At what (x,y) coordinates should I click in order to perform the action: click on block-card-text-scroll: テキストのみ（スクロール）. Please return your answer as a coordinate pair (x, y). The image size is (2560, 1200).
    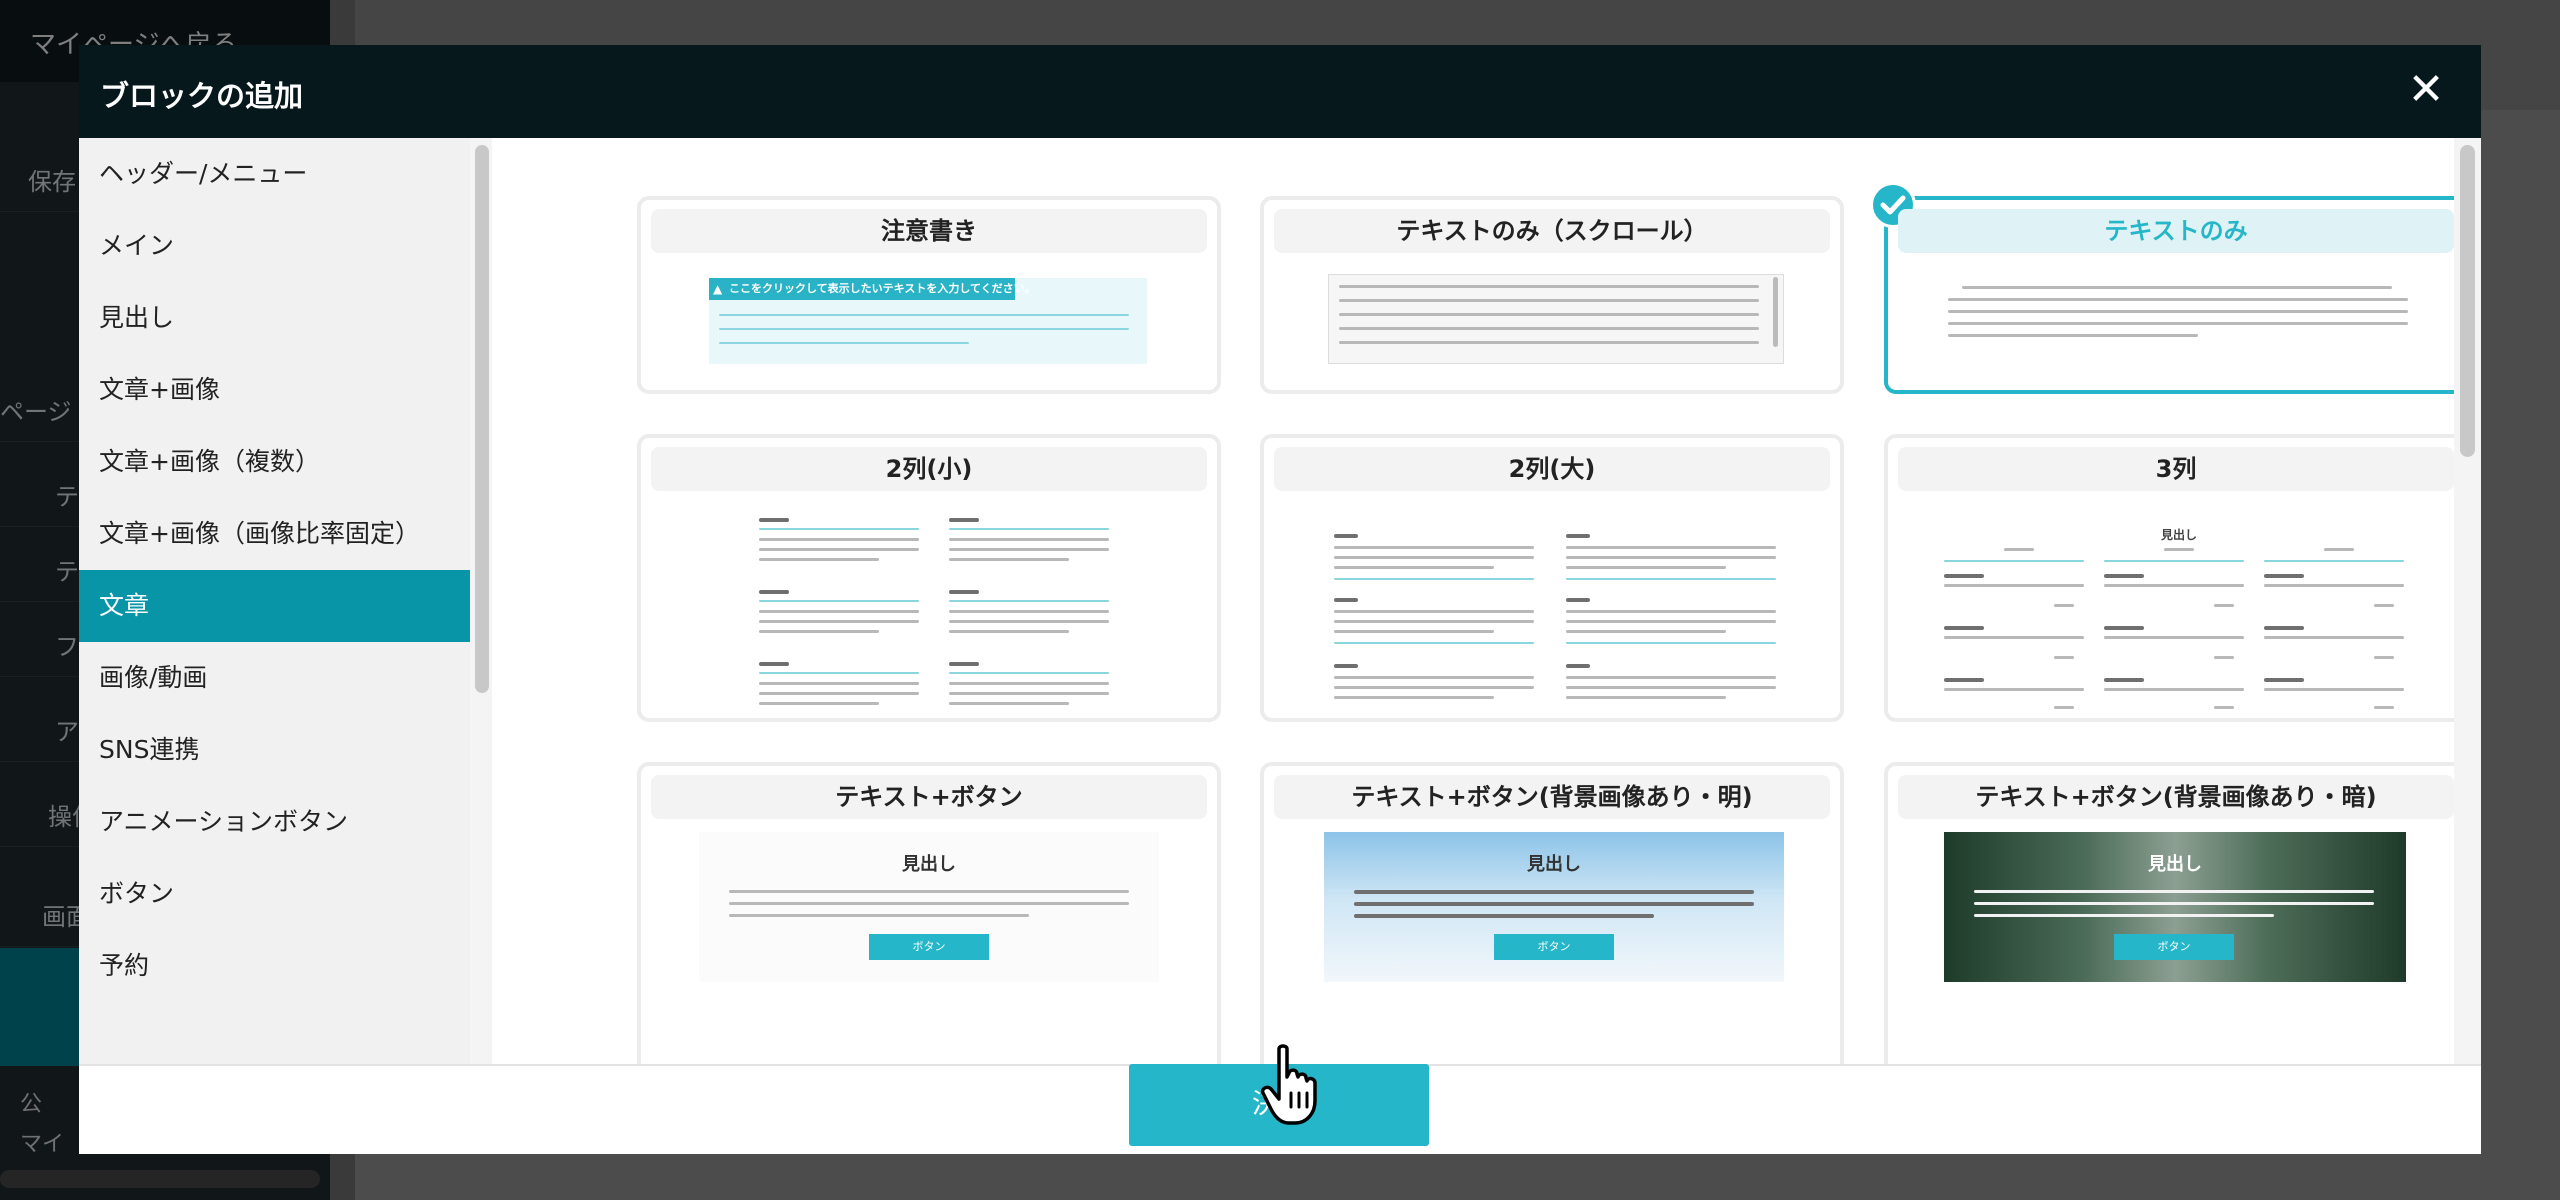
    Looking at the image, I should click on (1552, 295).